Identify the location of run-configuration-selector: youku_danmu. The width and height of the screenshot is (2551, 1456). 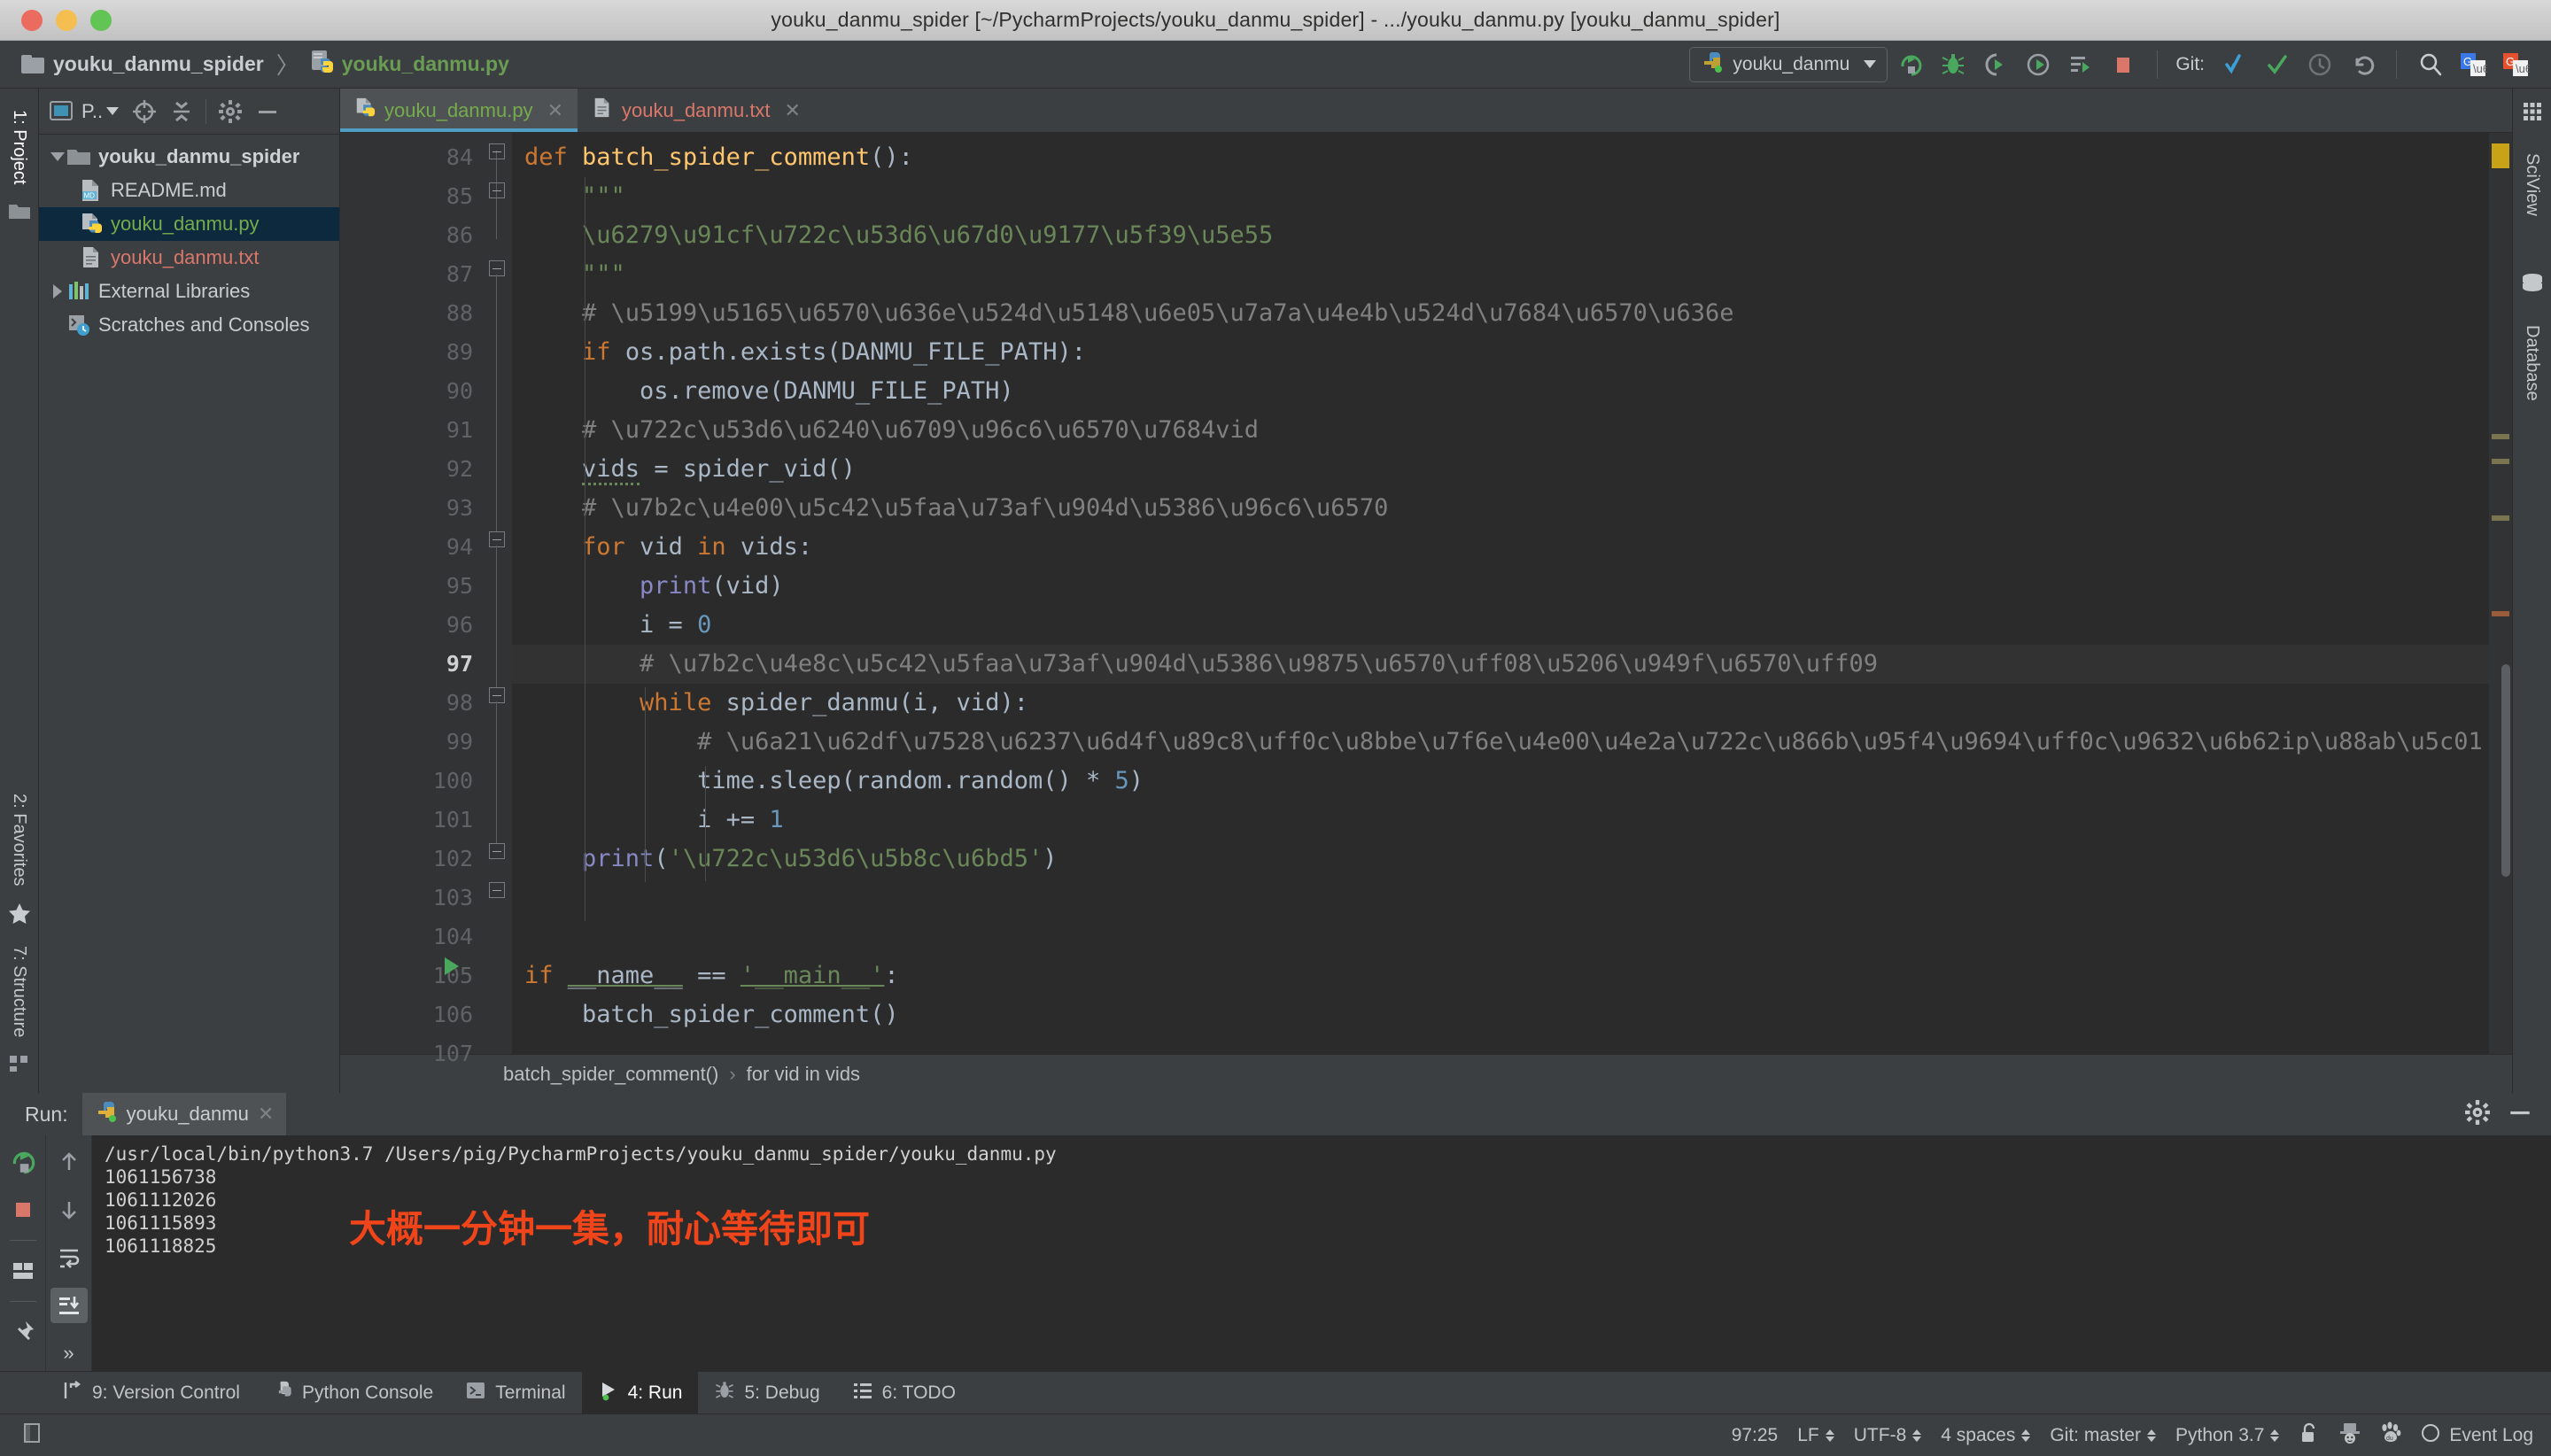
(1788, 64).